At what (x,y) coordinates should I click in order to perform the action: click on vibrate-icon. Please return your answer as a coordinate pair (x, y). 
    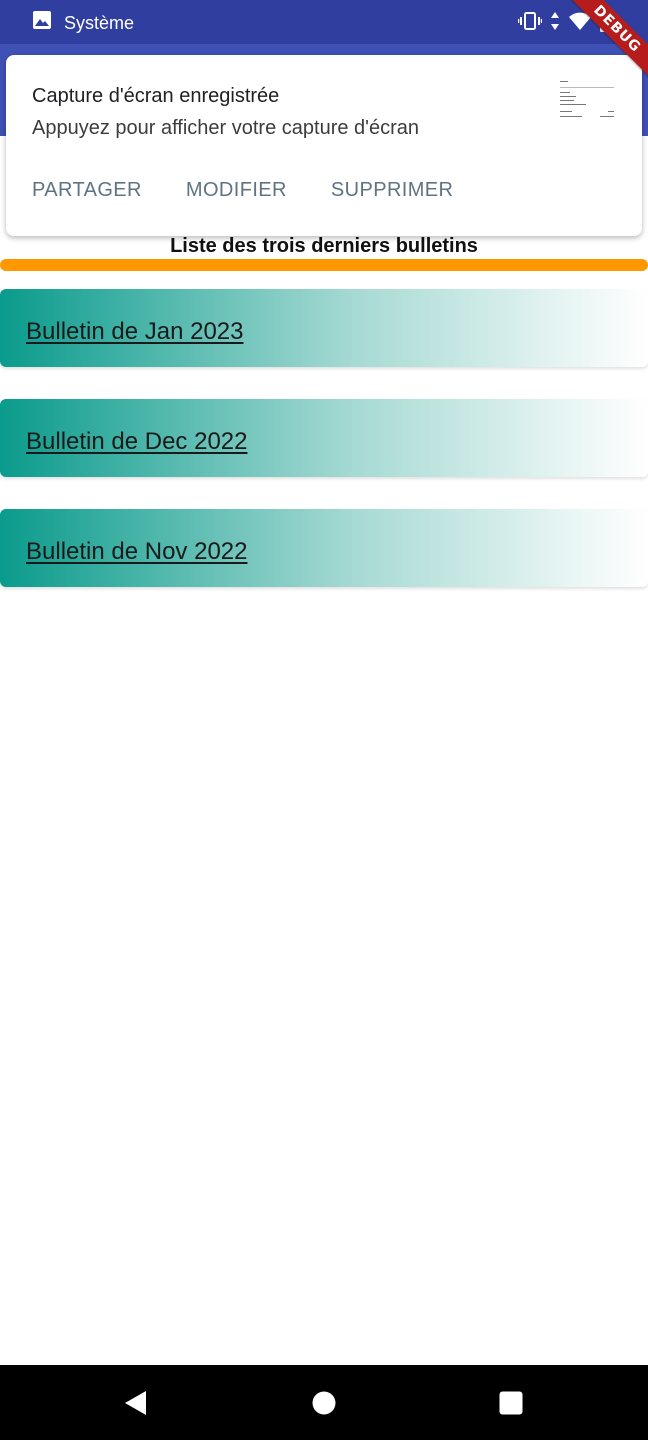
    Looking at the image, I should click on (530, 23).